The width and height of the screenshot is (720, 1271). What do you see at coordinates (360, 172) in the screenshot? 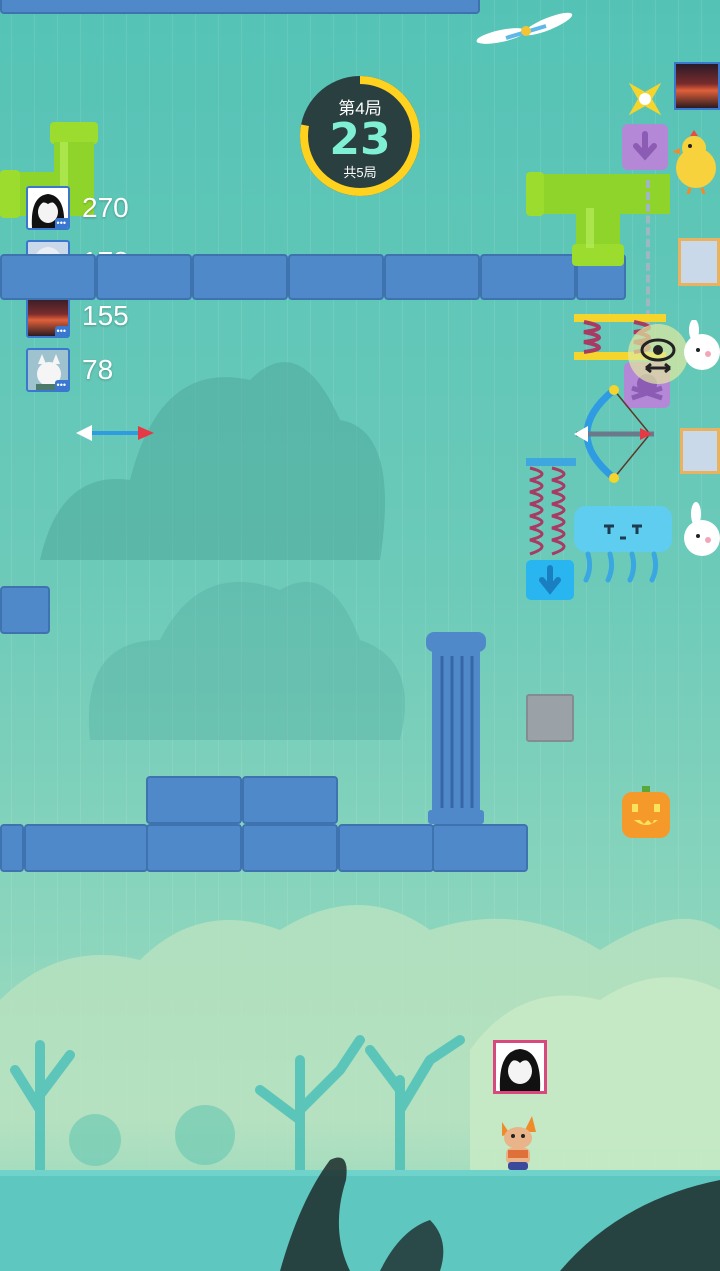
I see `total-rounds-label: 共5局` at bounding box center [360, 172].